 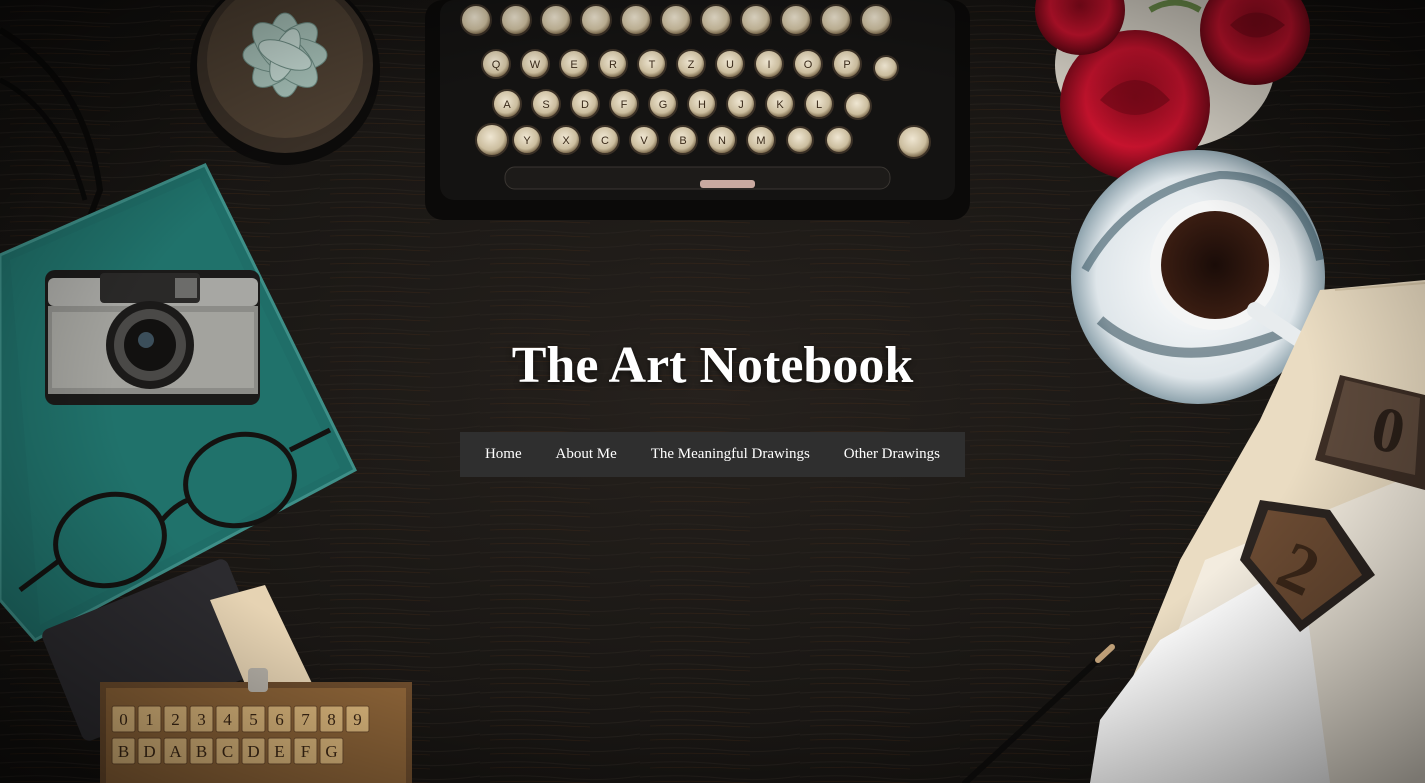 I want to click on nav-home: Home, so click(x=503, y=454).